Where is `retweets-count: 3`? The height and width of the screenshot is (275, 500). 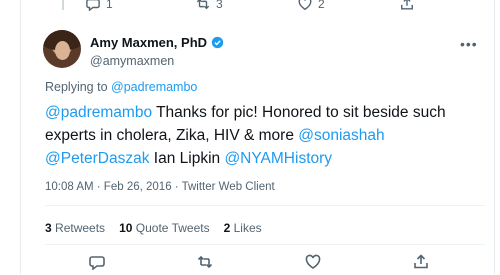 retweets-count: 3 is located at coordinates (48, 228).